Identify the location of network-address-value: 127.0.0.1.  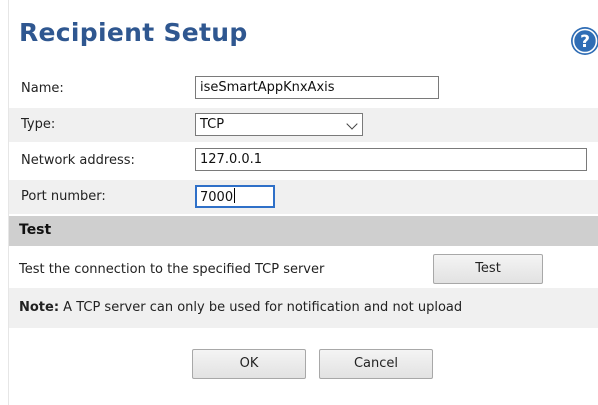
(231, 159).